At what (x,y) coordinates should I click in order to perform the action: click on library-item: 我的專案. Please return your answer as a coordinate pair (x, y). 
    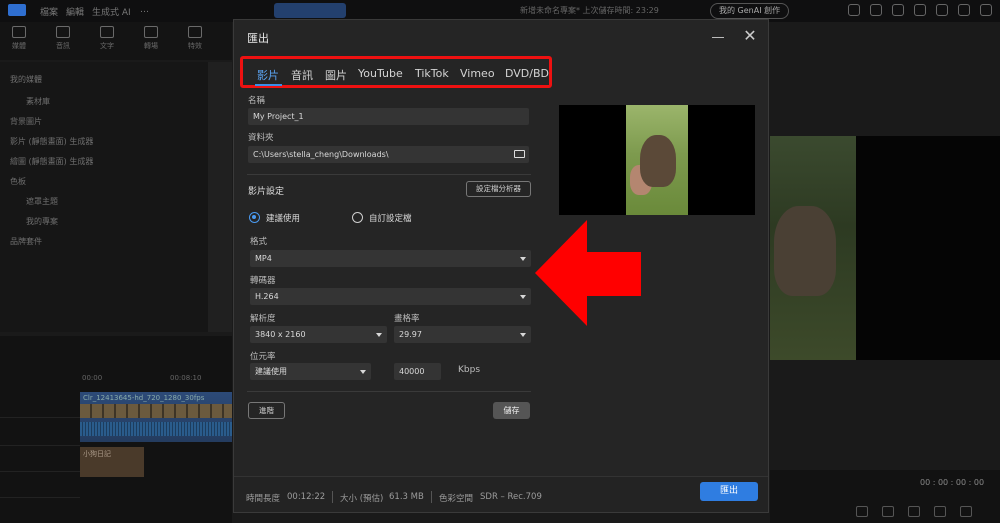
    Looking at the image, I should click on (42, 221).